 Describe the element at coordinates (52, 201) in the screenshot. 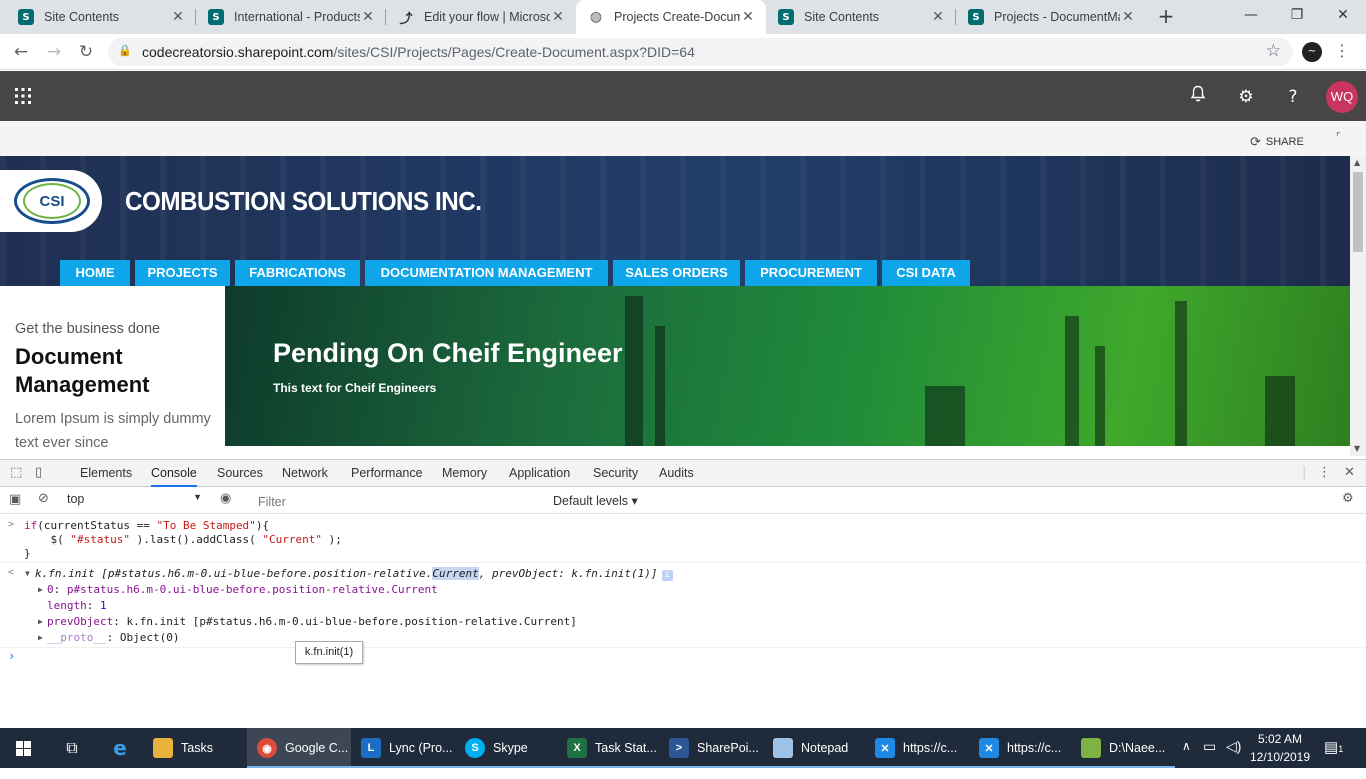

I see `csi-logo: CSI` at that location.